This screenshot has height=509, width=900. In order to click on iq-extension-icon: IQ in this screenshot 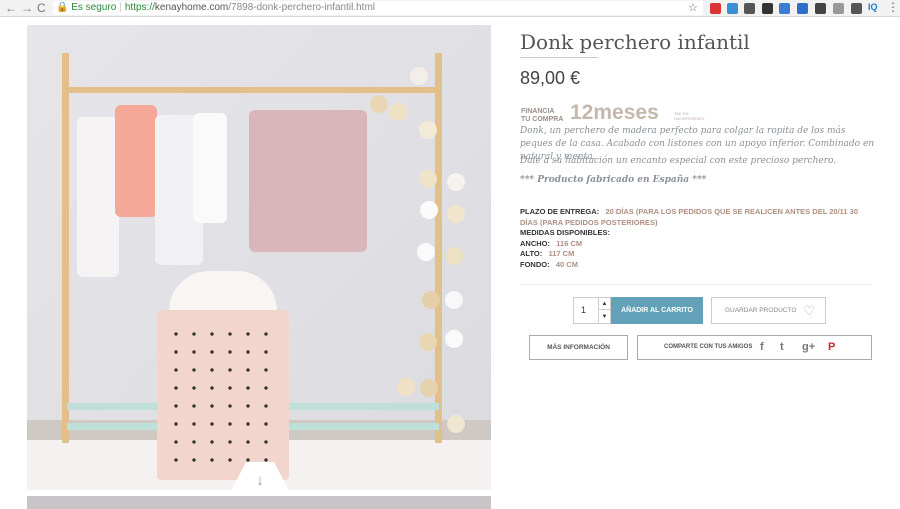, I will do `click(873, 7)`.